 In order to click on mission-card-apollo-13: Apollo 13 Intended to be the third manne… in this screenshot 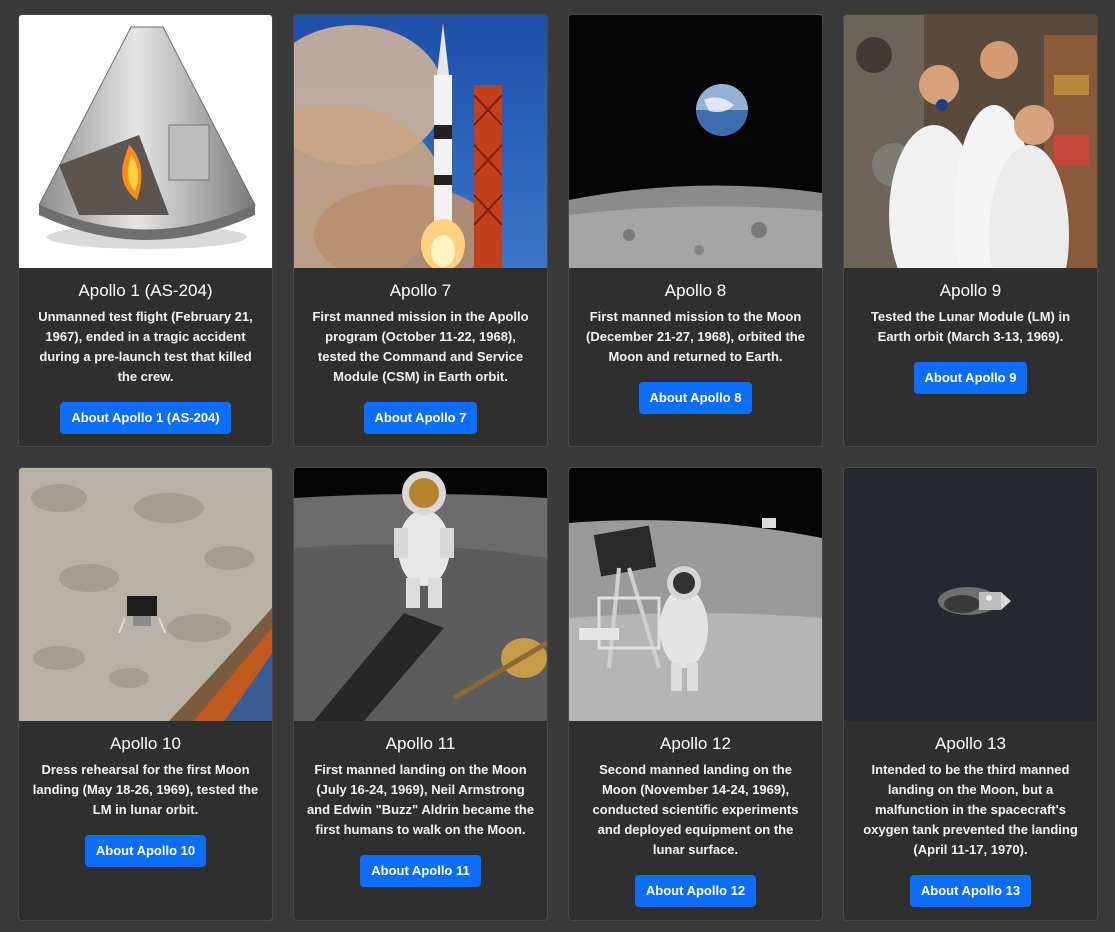, I will do `click(970, 694)`.